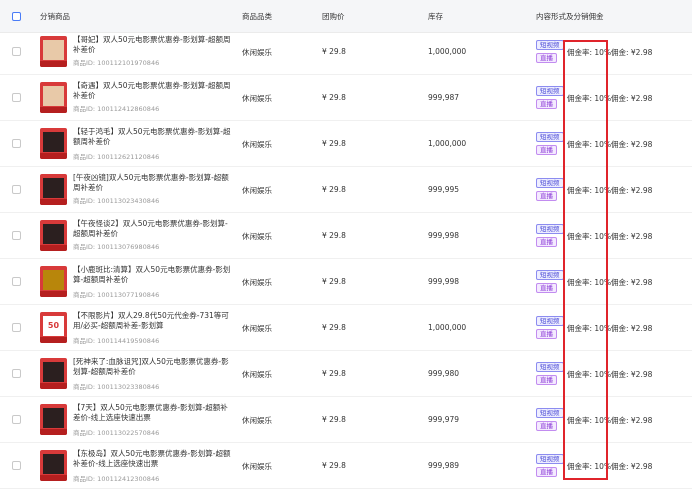 The image size is (692, 500). What do you see at coordinates (570, 16) in the screenshot?
I see `col-content-commission: 内容形式及分销佣金` at bounding box center [570, 16].